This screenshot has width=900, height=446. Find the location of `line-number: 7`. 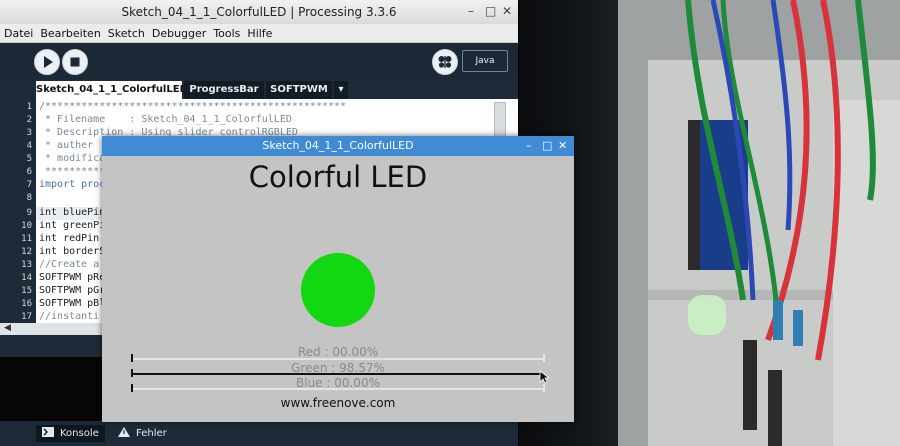

line-number: 7 is located at coordinates (29, 185).